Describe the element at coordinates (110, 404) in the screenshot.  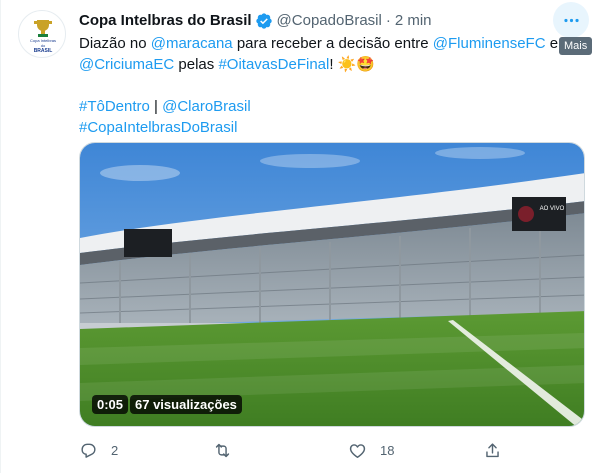
I see `video-duration: 0:05` at that location.